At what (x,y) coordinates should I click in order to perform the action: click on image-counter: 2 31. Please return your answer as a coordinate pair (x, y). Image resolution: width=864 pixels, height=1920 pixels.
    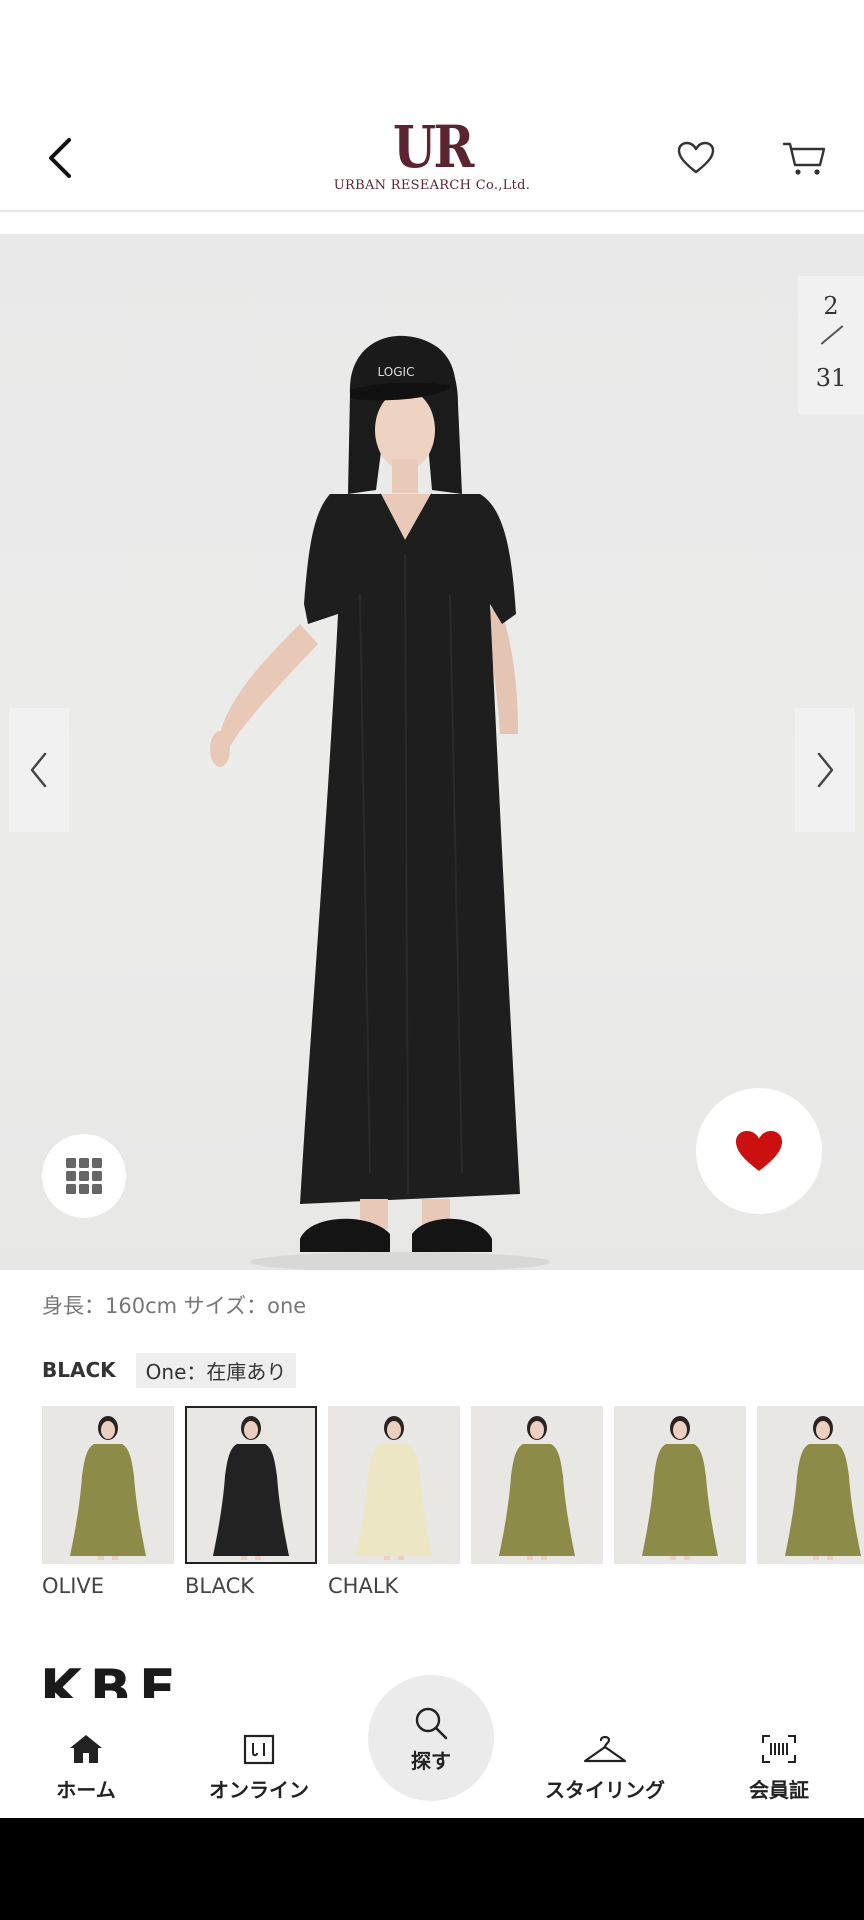
    Looking at the image, I should click on (831, 345).